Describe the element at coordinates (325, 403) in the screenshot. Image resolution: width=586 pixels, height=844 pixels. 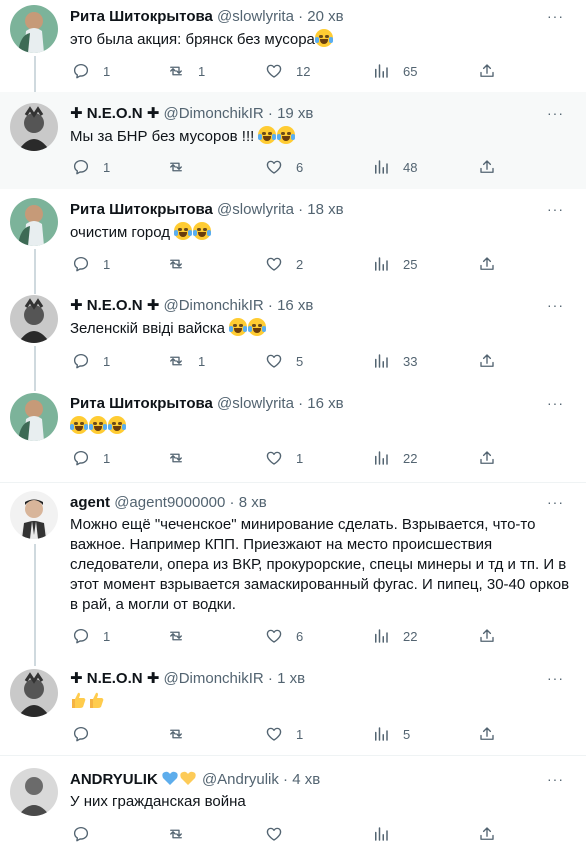
I see `timestamp: 16 хв` at that location.